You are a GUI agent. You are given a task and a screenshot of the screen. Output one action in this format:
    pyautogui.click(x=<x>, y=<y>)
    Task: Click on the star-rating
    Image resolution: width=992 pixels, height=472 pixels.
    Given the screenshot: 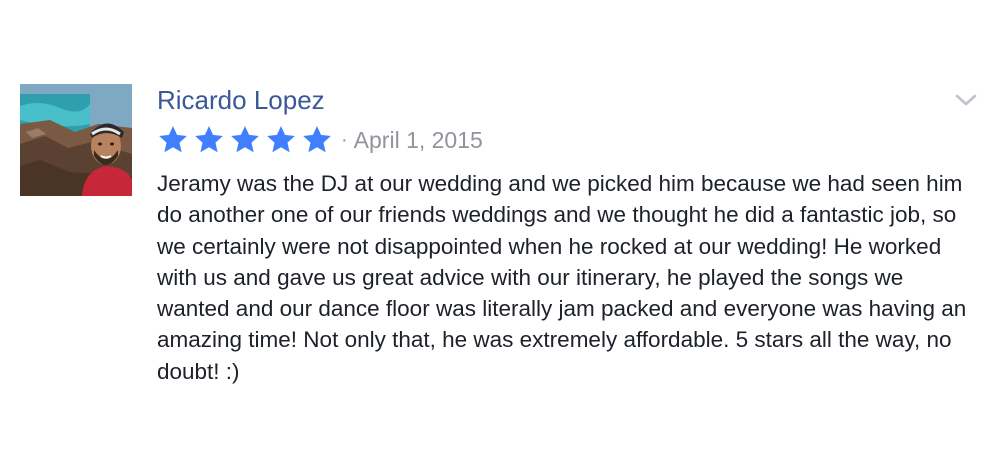 What is the action you would take?
    pyautogui.click(x=245, y=140)
    